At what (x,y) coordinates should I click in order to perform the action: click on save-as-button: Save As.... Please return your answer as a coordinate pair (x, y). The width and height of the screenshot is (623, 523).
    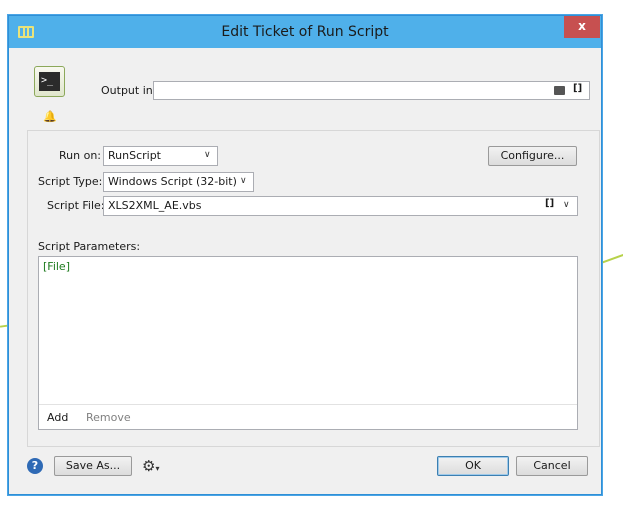
    Looking at the image, I should click on (93, 466).